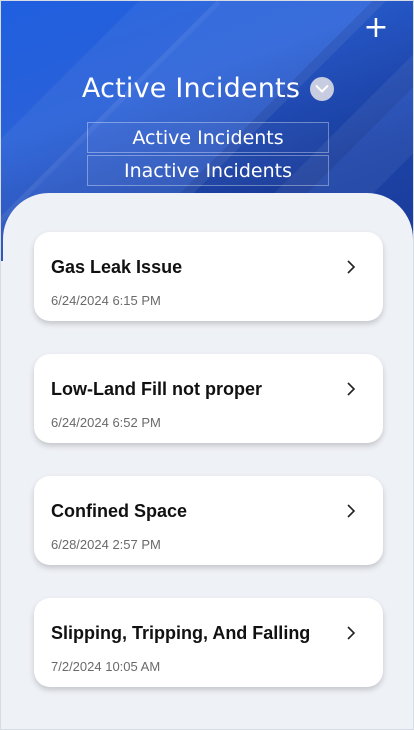 Image resolution: width=414 pixels, height=730 pixels. I want to click on add-incident-button: +, so click(376, 28).